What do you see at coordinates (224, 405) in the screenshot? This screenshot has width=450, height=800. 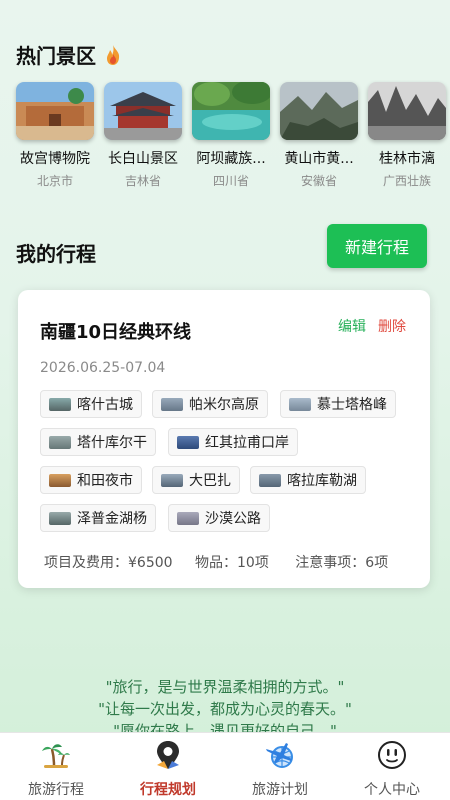 I see `place-tag-label: 帕米尔高原` at bounding box center [224, 405].